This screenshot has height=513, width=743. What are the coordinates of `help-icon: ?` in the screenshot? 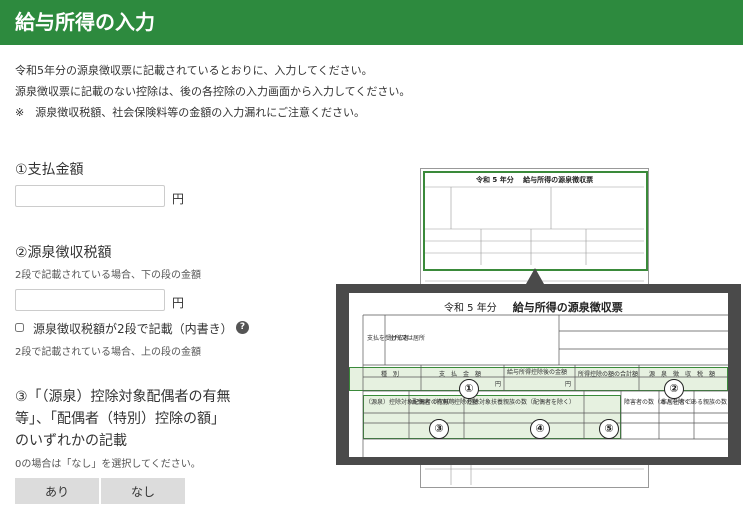 It's located at (242, 327).